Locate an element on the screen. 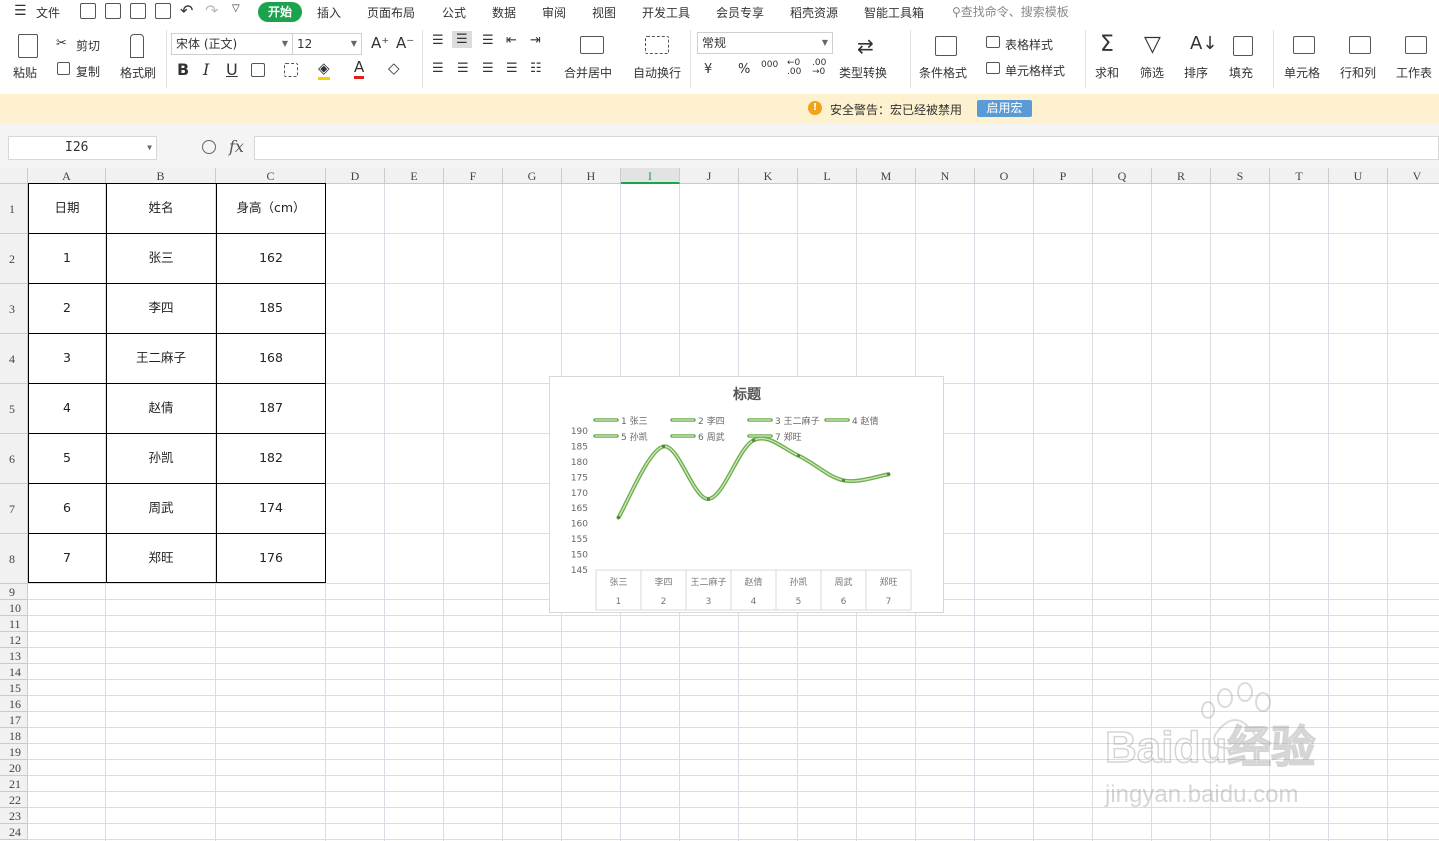 This screenshot has height=841, width=1439. increase-font-icon: A⁺ is located at coordinates (380, 43).